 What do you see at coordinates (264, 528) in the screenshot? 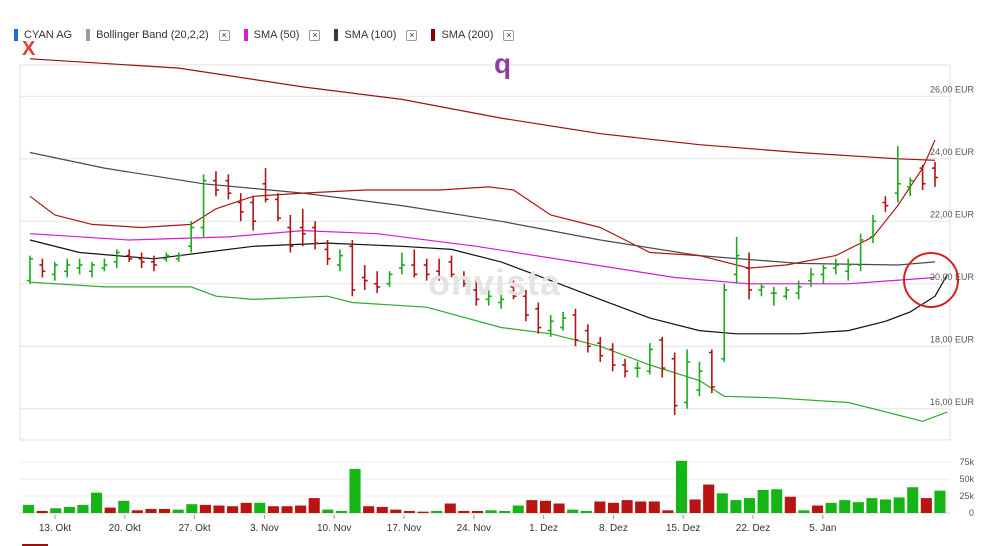
I see `x-tick-label: 3. Nov` at bounding box center [264, 528].